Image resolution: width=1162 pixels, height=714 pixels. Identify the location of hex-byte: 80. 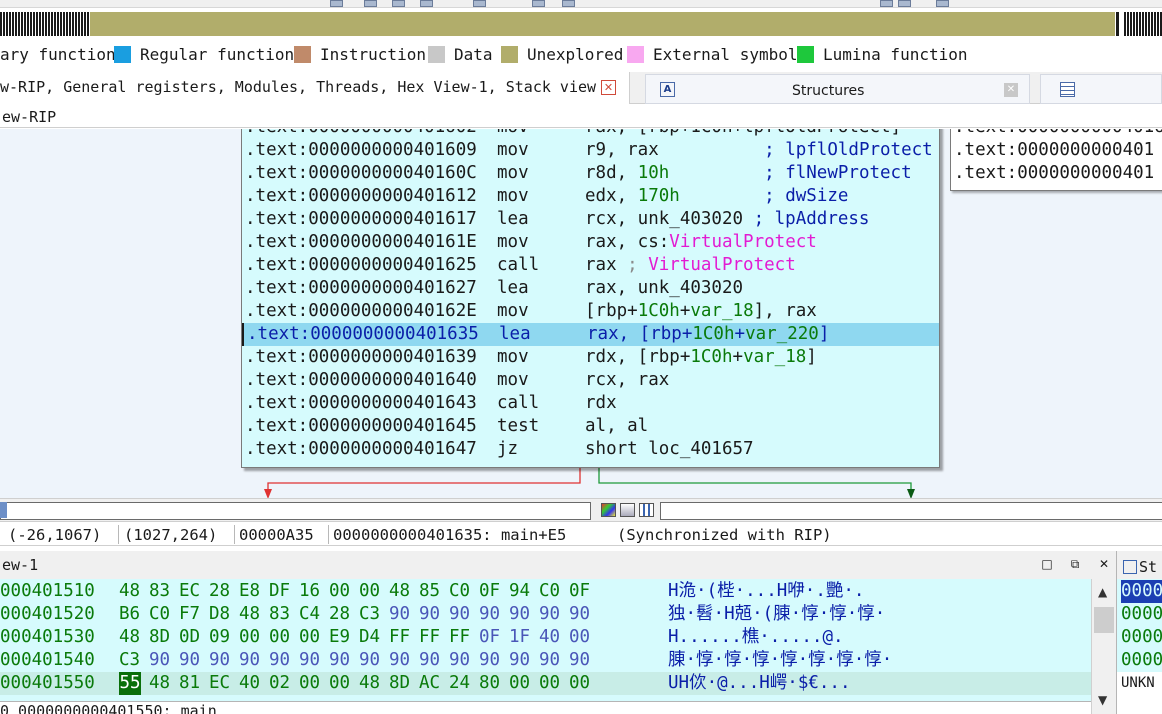
(494, 683).